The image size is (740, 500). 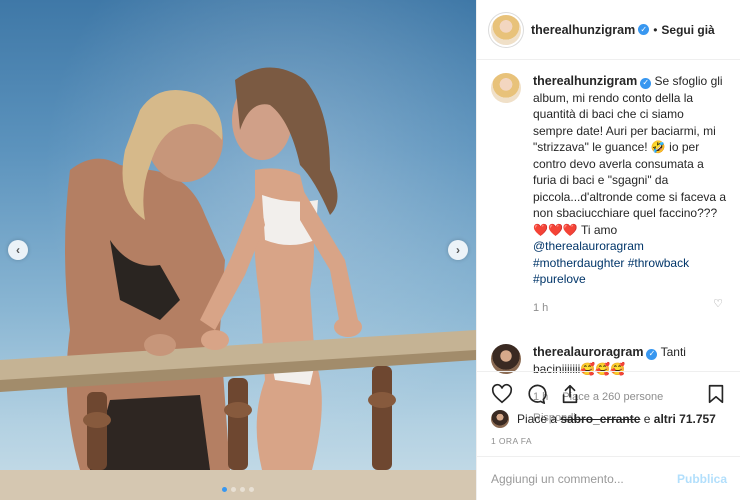 I want to click on comment-icon, so click(x=536, y=394).